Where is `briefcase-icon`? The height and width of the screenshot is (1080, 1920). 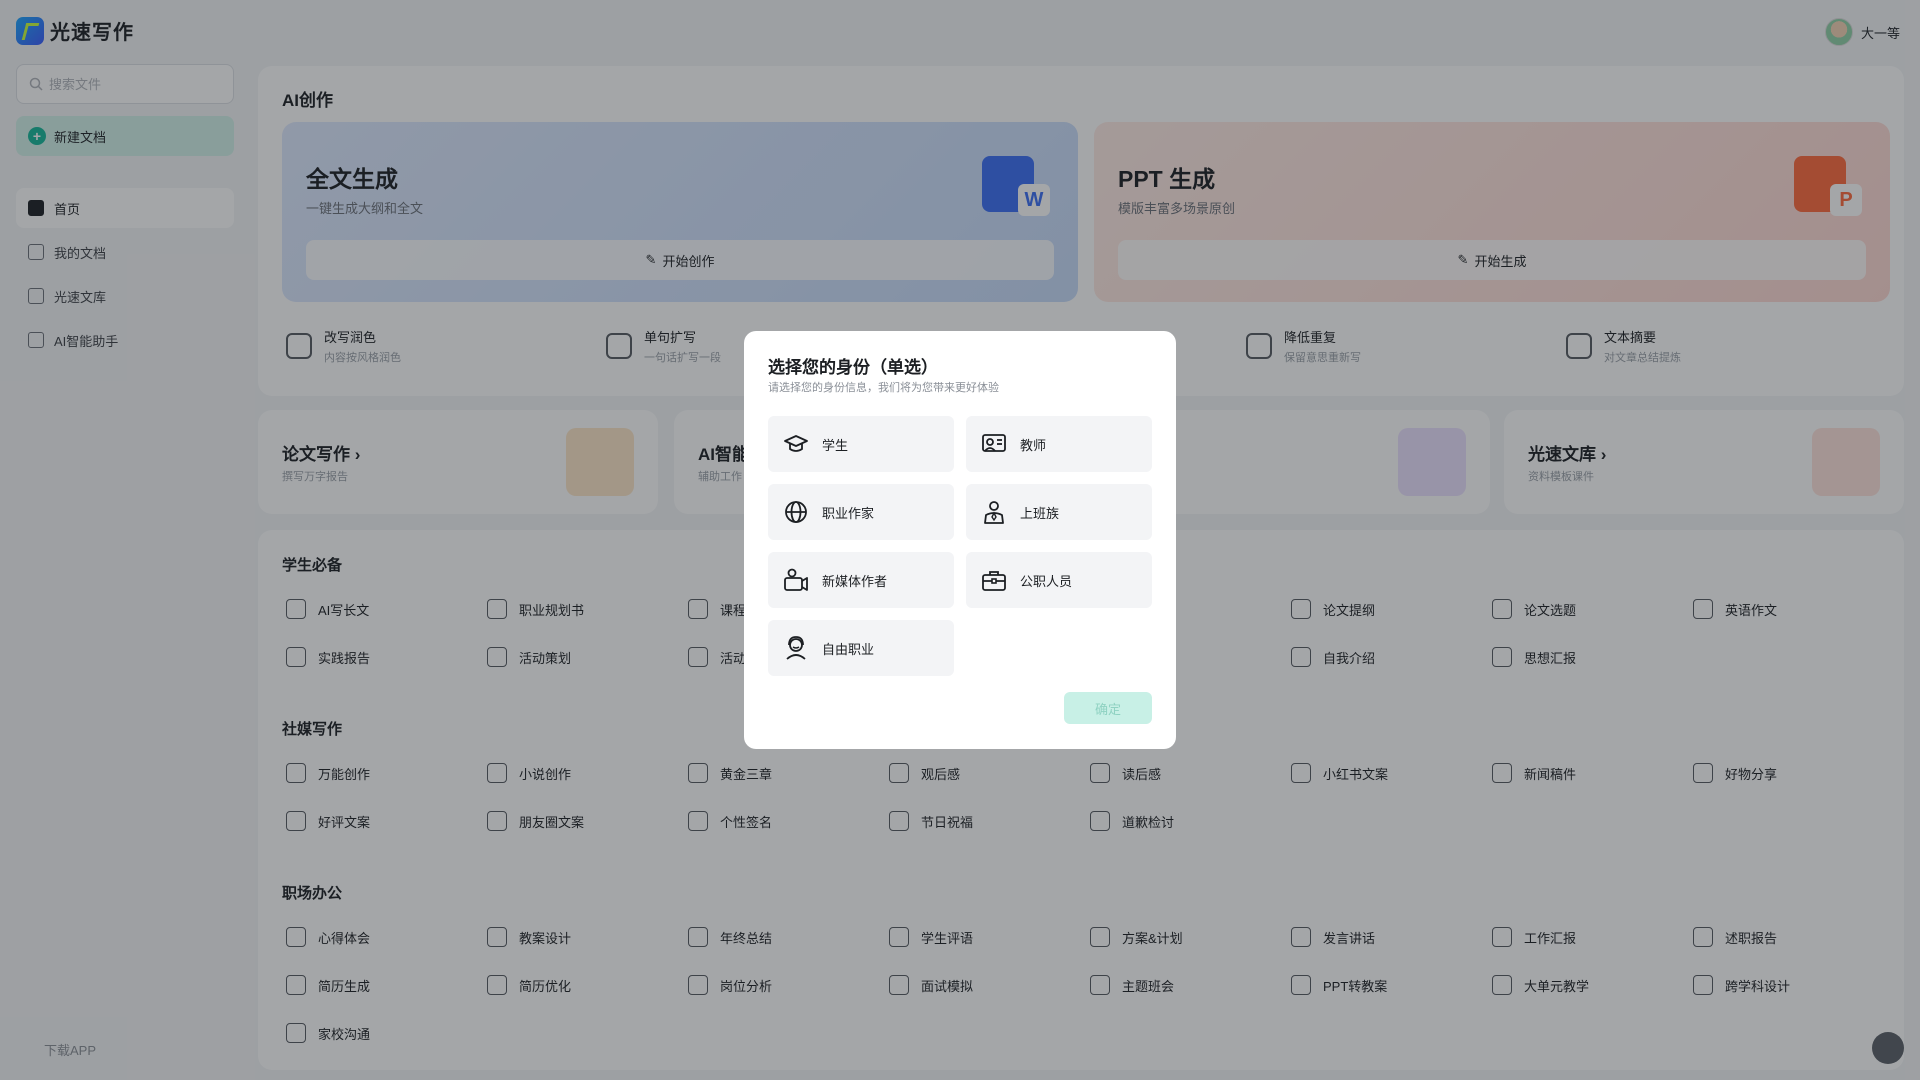
briefcase-icon is located at coordinates (994, 581).